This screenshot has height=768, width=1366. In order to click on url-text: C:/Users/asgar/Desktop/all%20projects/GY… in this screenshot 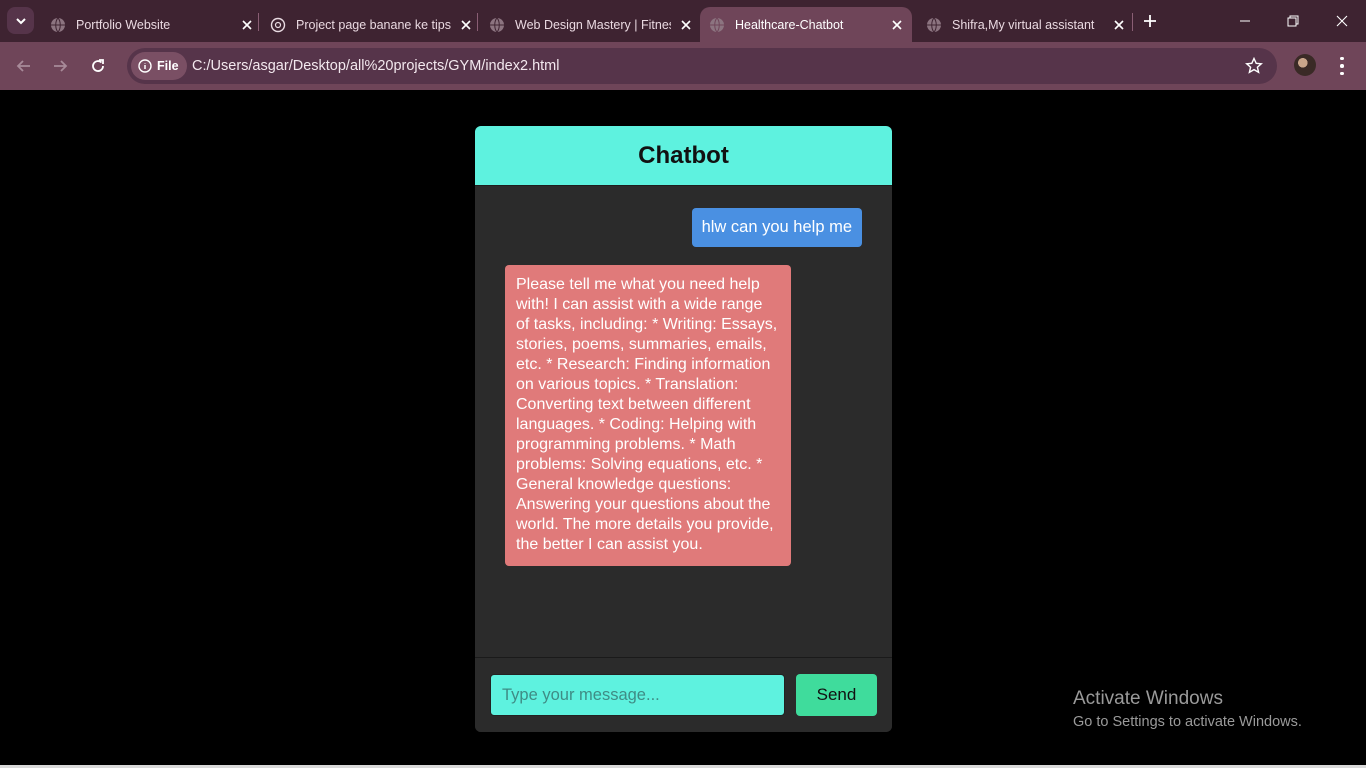, I will do `click(375, 66)`.